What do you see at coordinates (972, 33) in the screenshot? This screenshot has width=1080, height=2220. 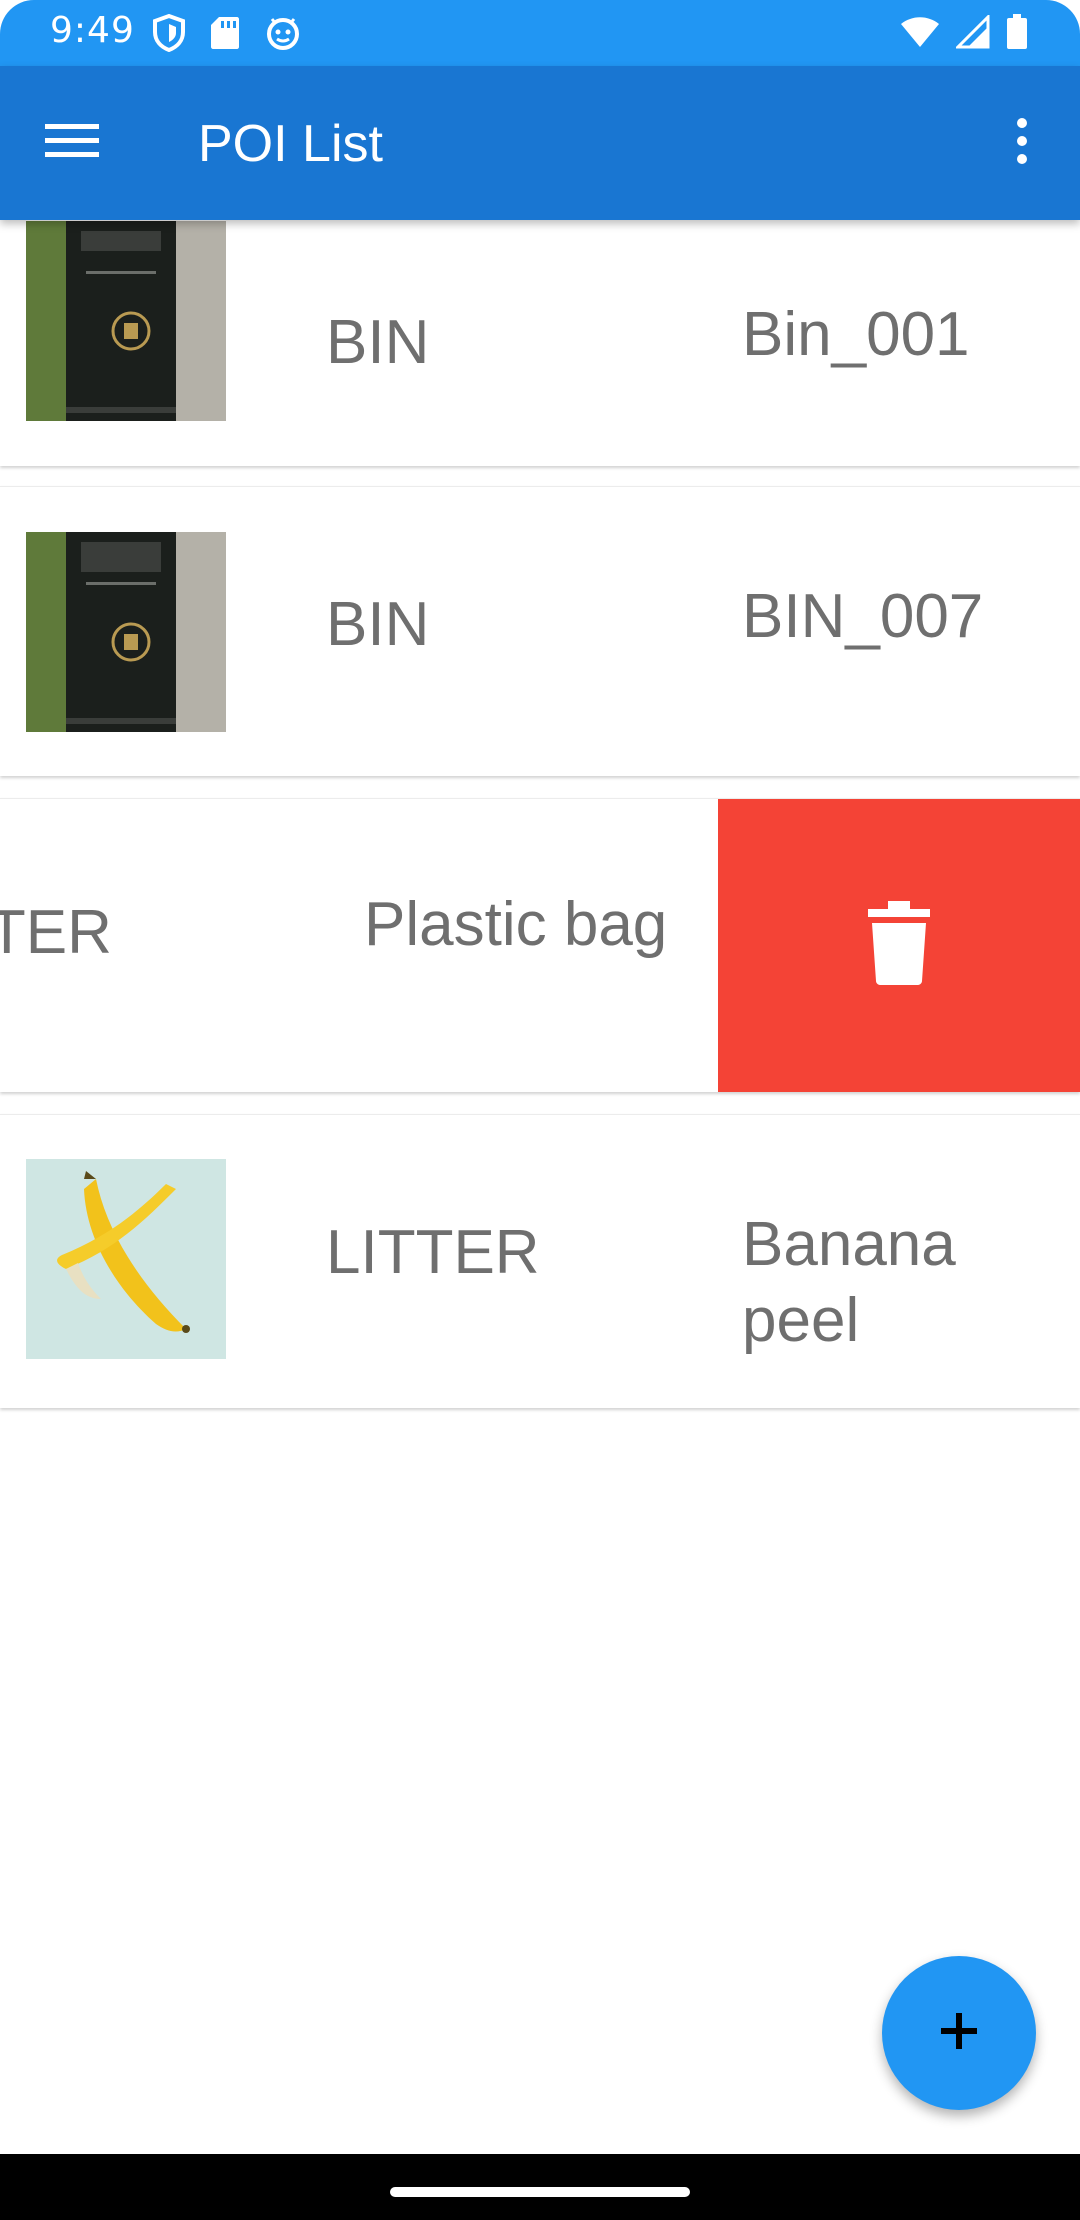 I see `signal-icon` at bounding box center [972, 33].